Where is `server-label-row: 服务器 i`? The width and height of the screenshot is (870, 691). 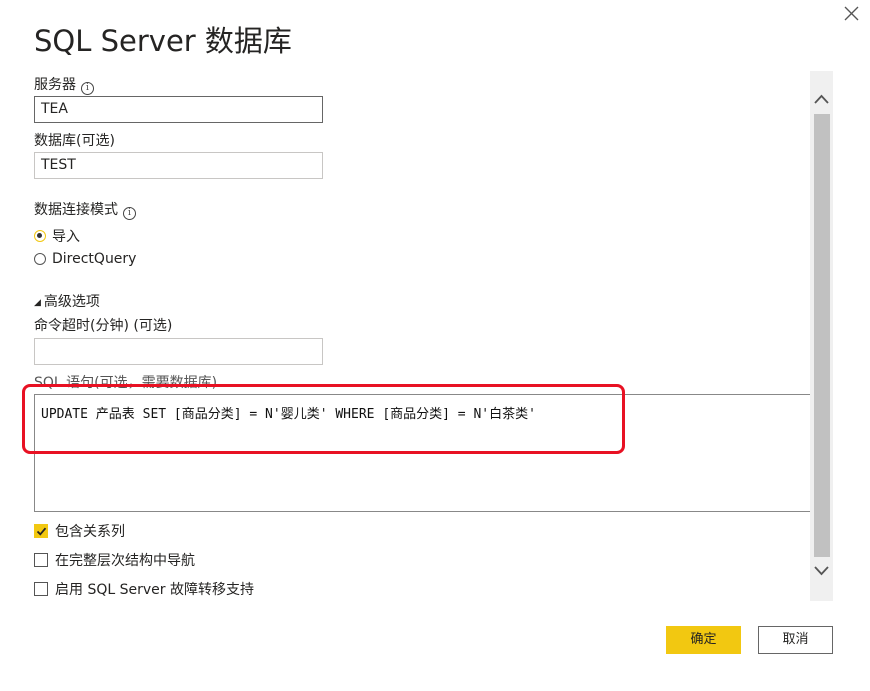 server-label-row: 服务器 i is located at coordinates (64, 85).